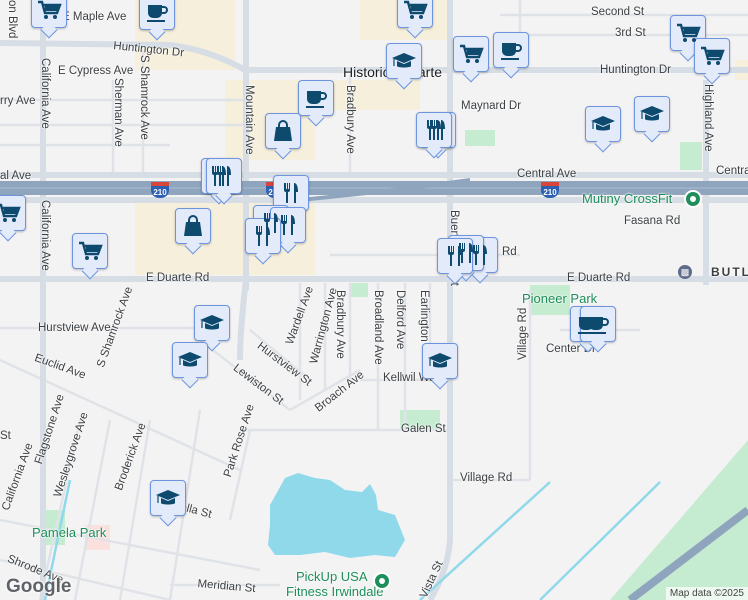  Describe the element at coordinates (12, 19) in the screenshot. I see `street-label: on Blvd` at that location.